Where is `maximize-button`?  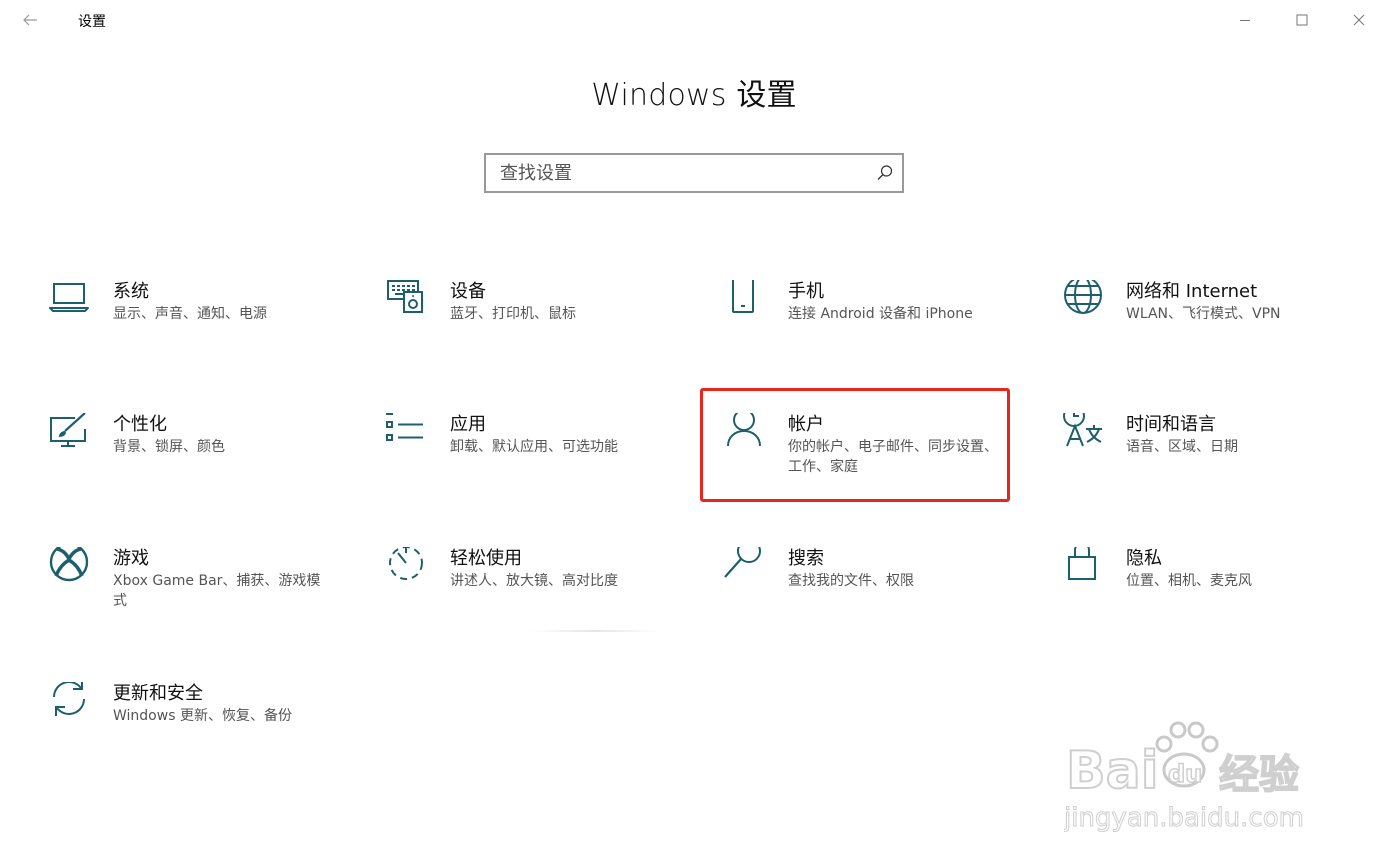 maximize-button is located at coordinates (1302, 20).